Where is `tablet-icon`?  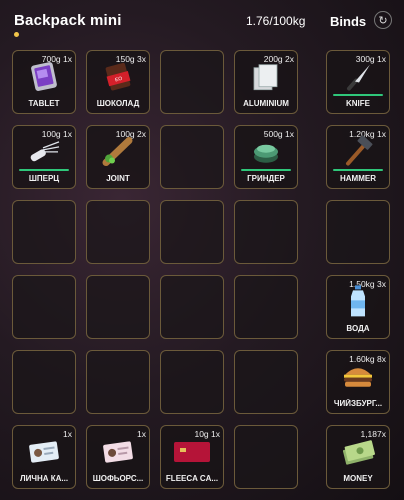 tablet-icon is located at coordinates (44, 79).